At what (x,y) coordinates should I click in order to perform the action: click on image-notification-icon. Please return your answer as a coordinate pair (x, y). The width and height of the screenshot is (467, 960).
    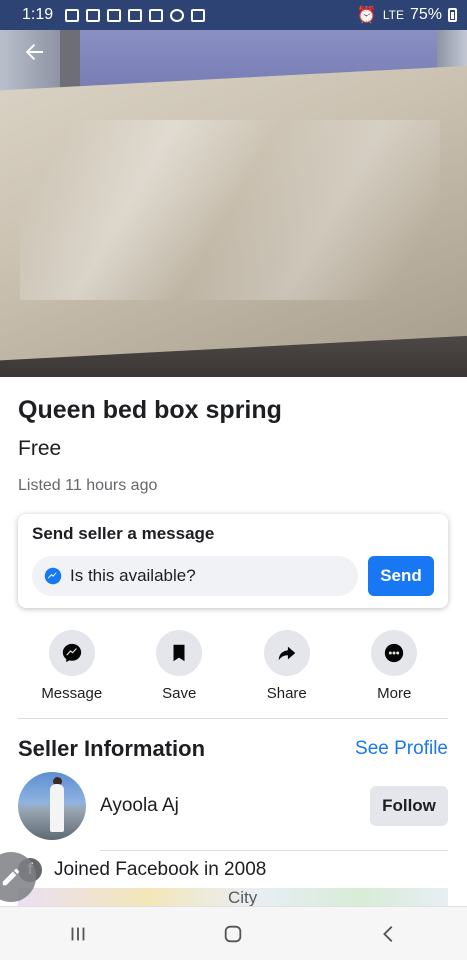
    Looking at the image, I should click on (156, 15).